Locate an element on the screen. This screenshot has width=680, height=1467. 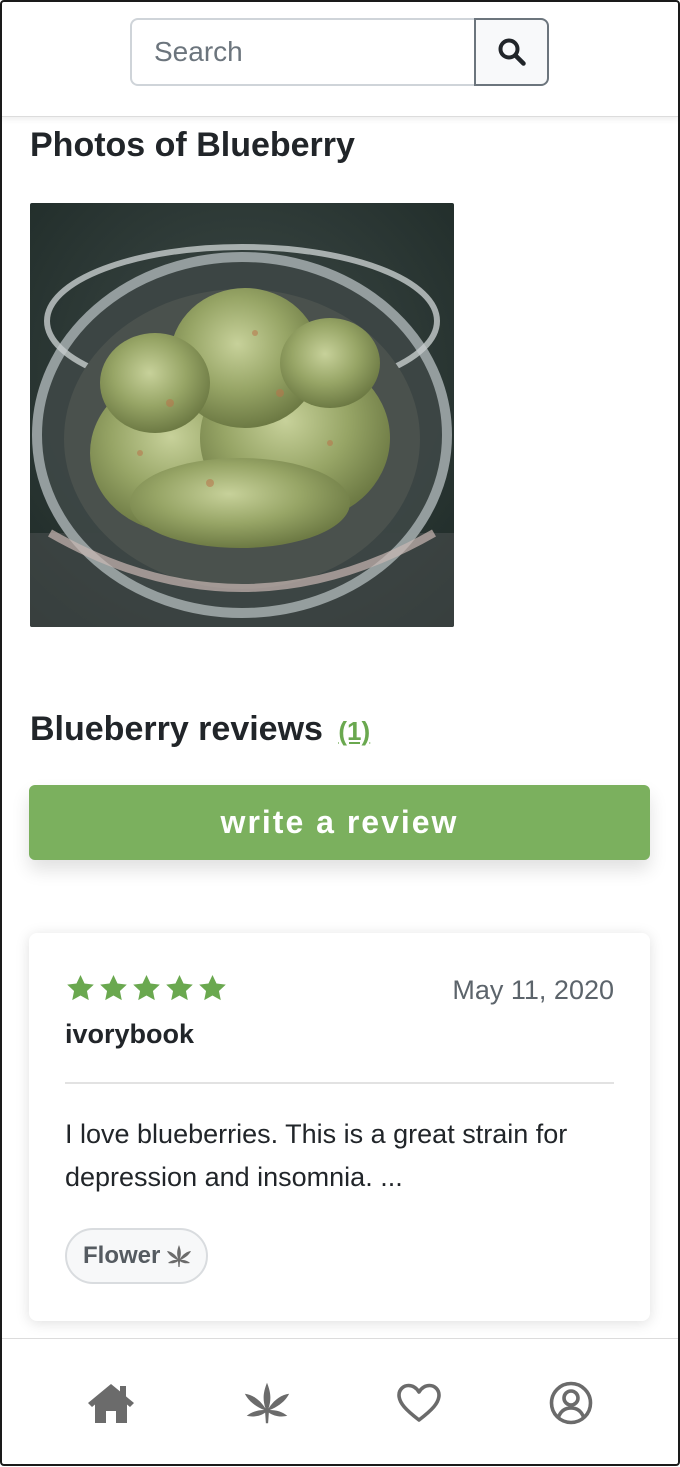
search-input is located at coordinates (302, 52).